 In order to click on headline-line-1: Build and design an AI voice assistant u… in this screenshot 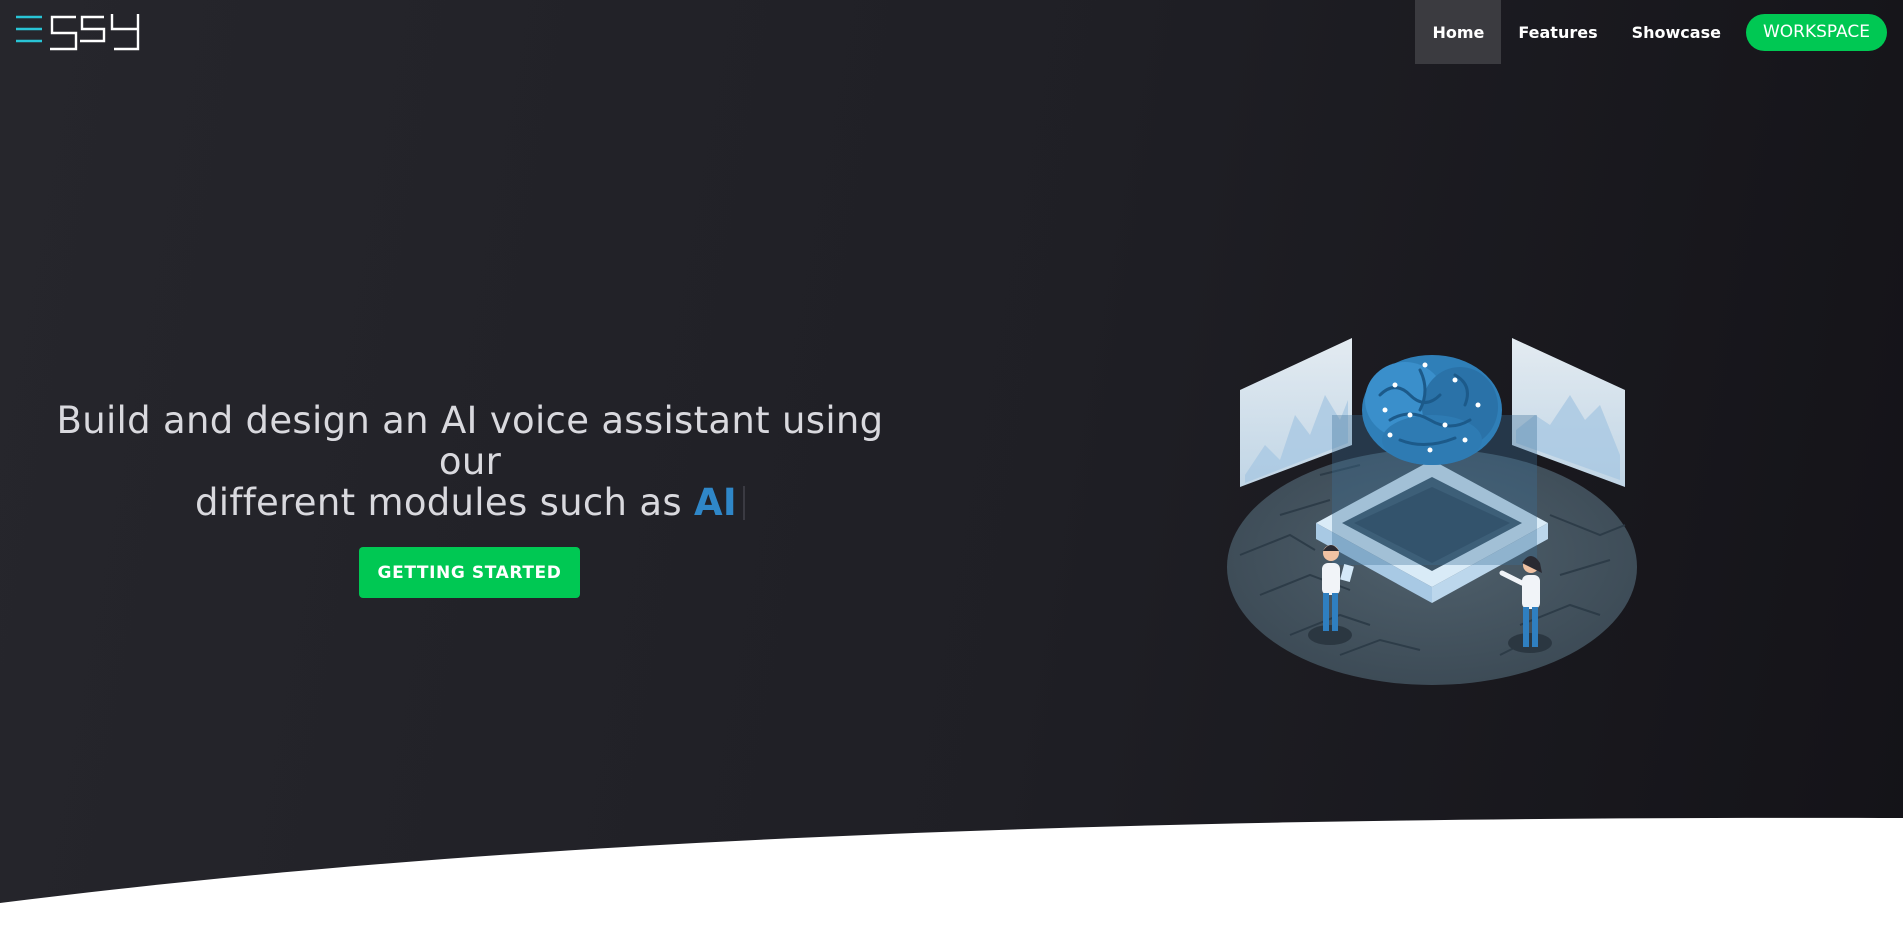, I will do `click(470, 441)`.